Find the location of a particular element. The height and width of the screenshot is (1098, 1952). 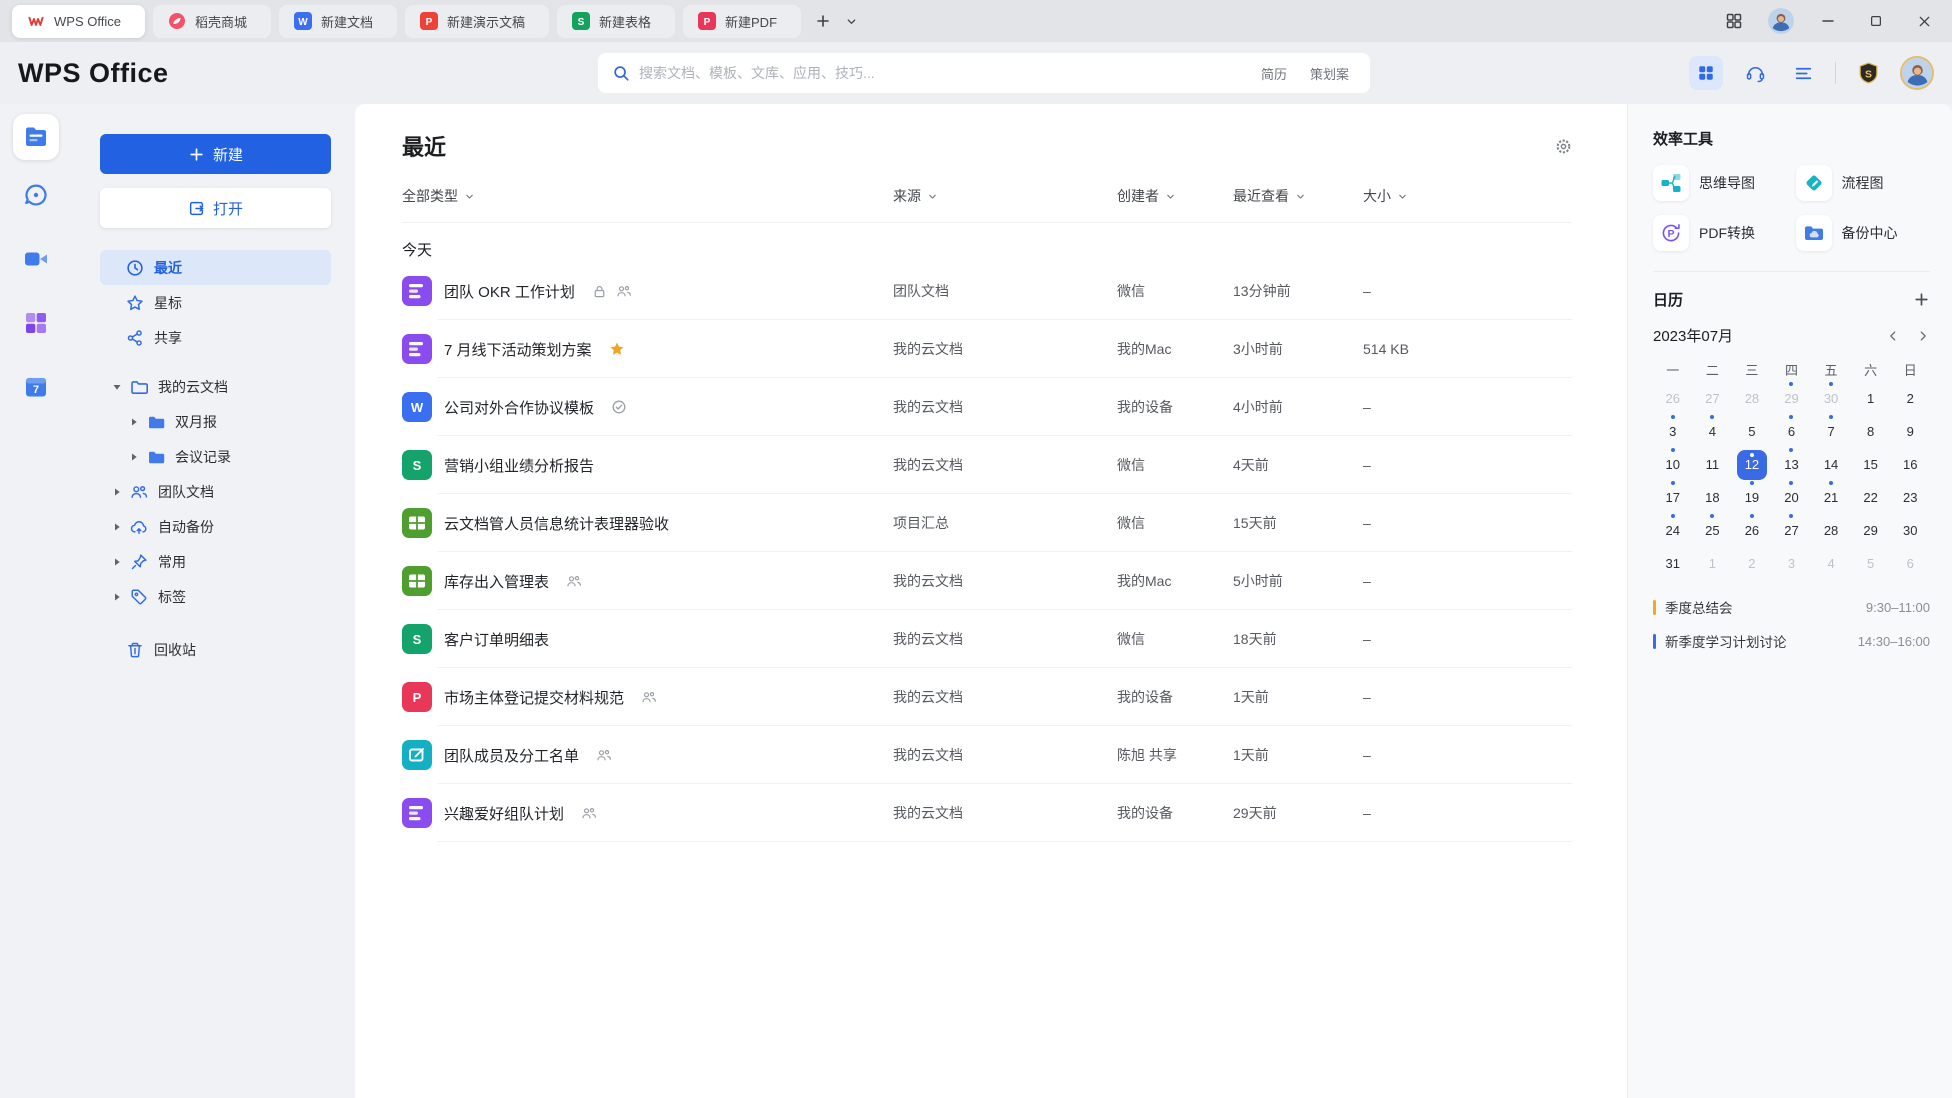

tab-new-sheet: S 新建表格 is located at coordinates (616, 21).